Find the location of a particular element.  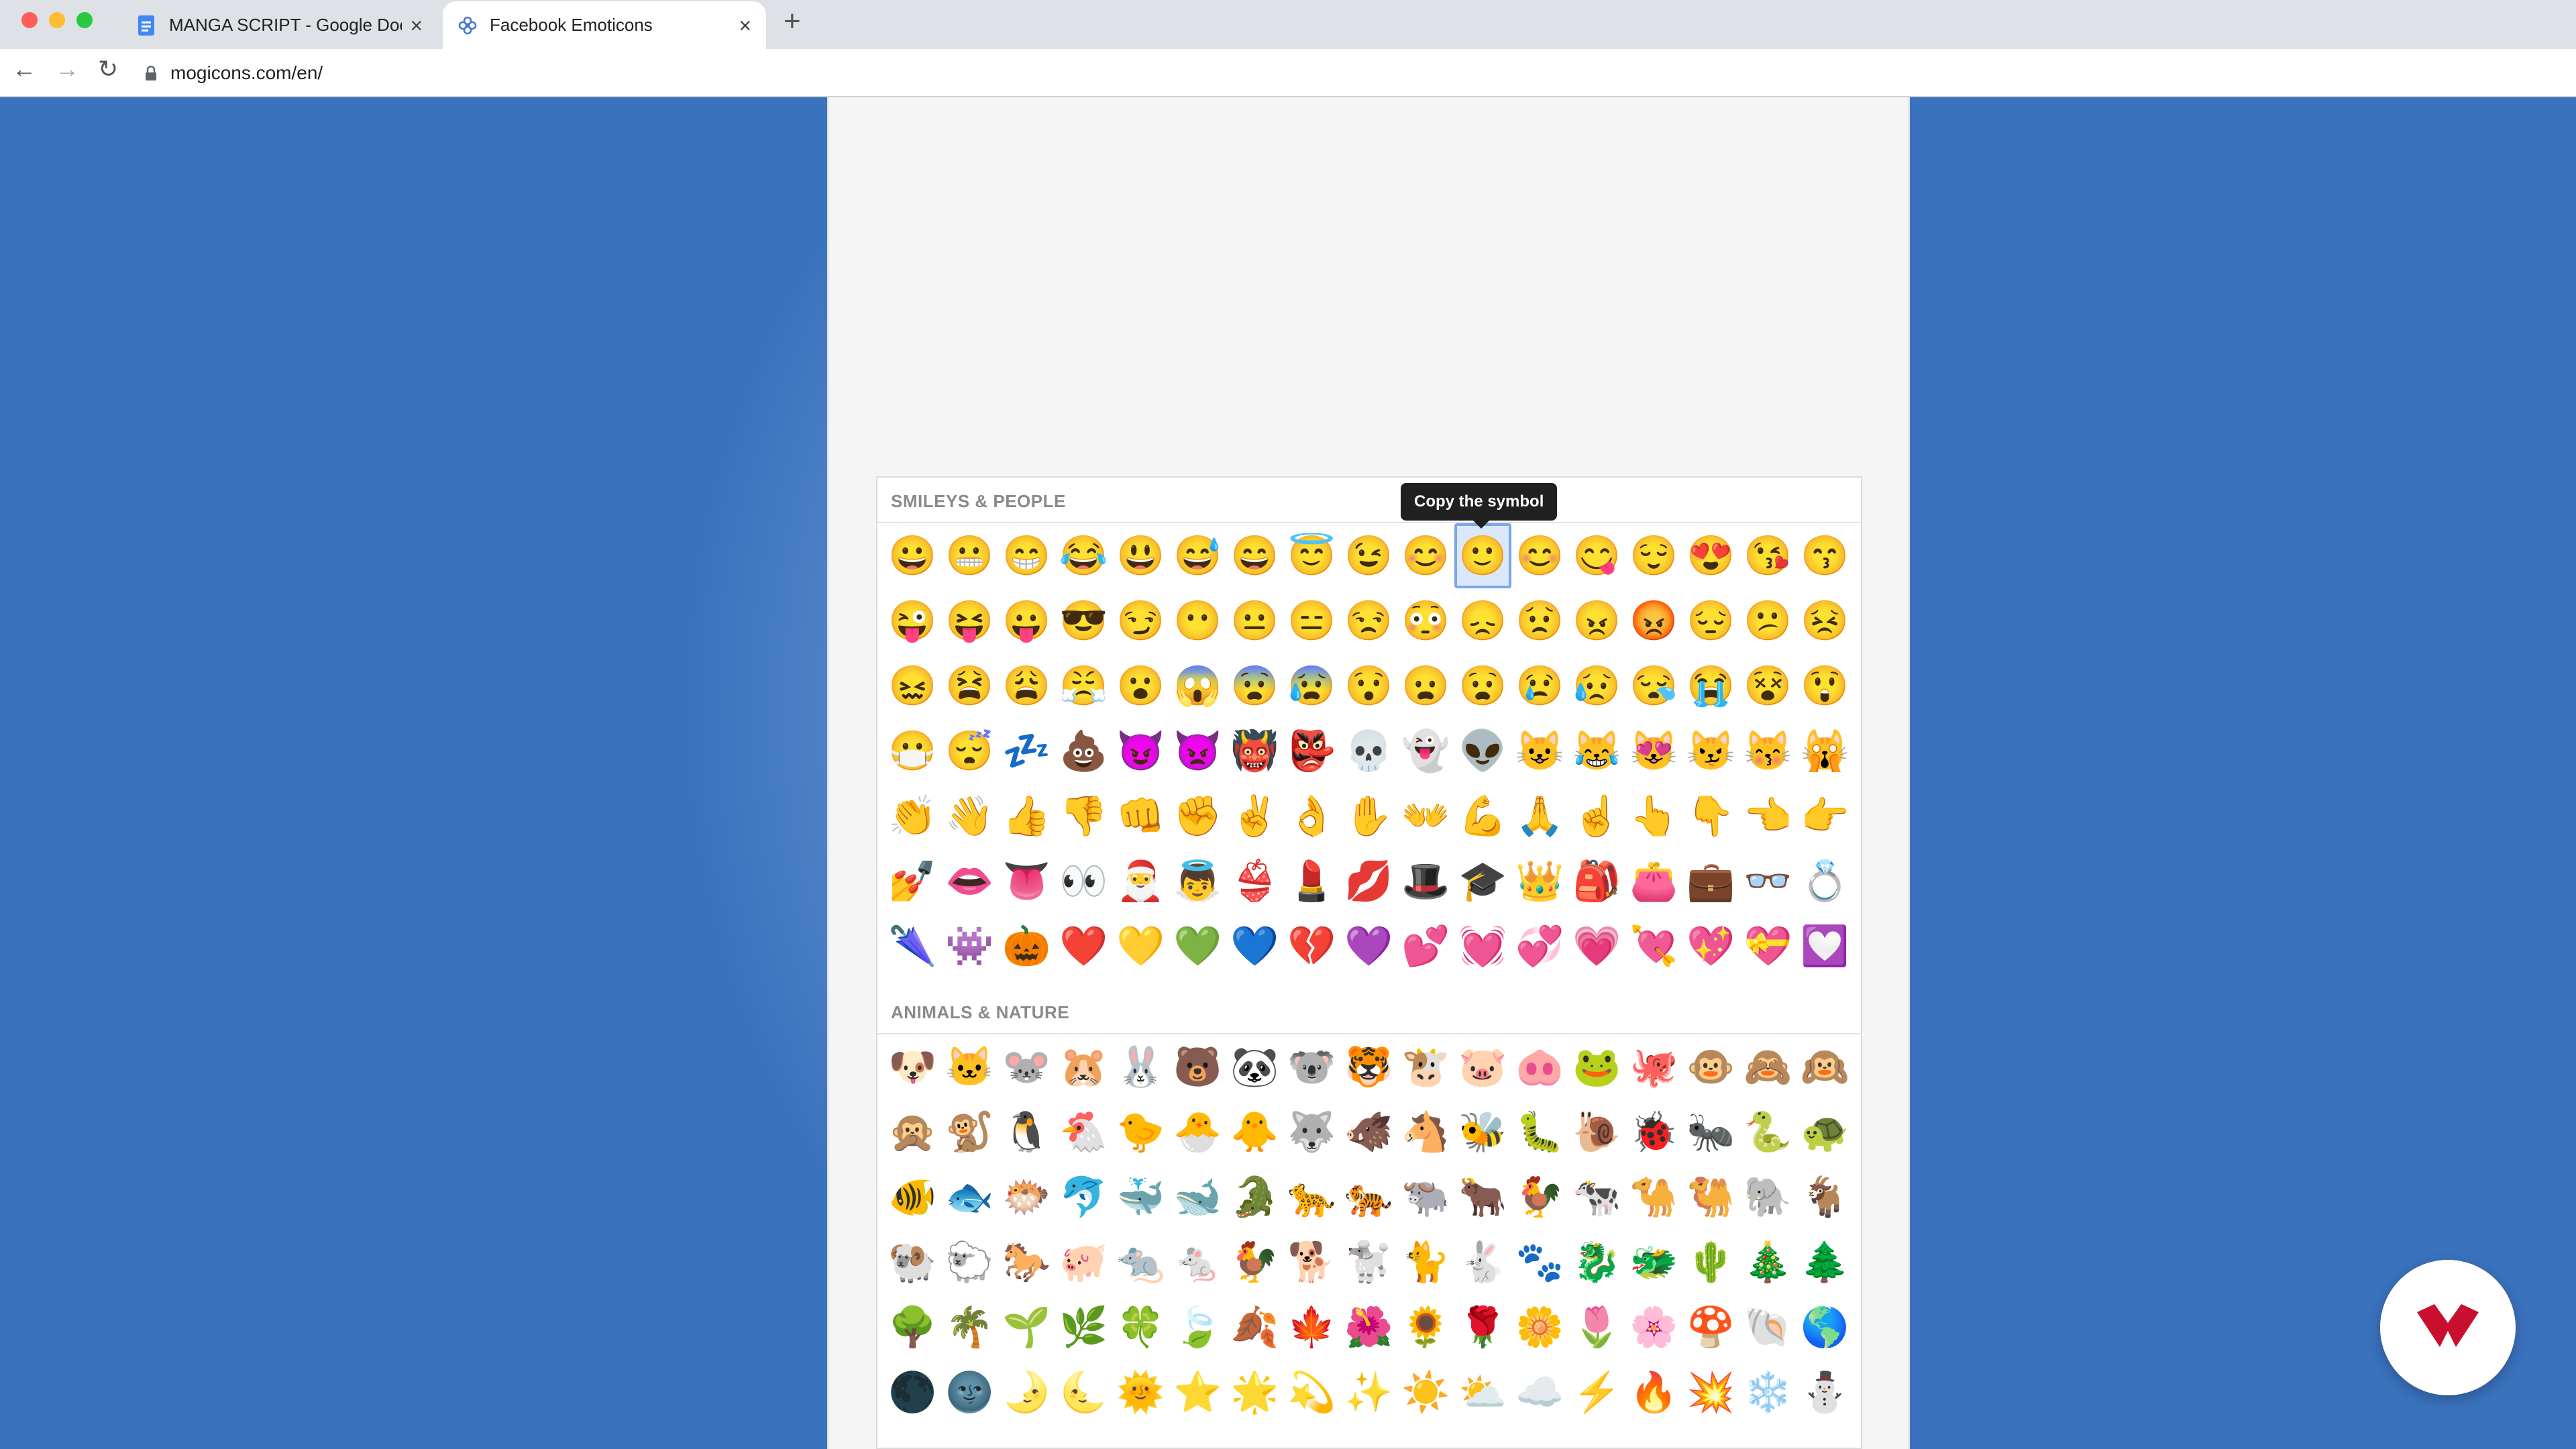

emoji-cell: 🐺 is located at coordinates (1311, 1132).